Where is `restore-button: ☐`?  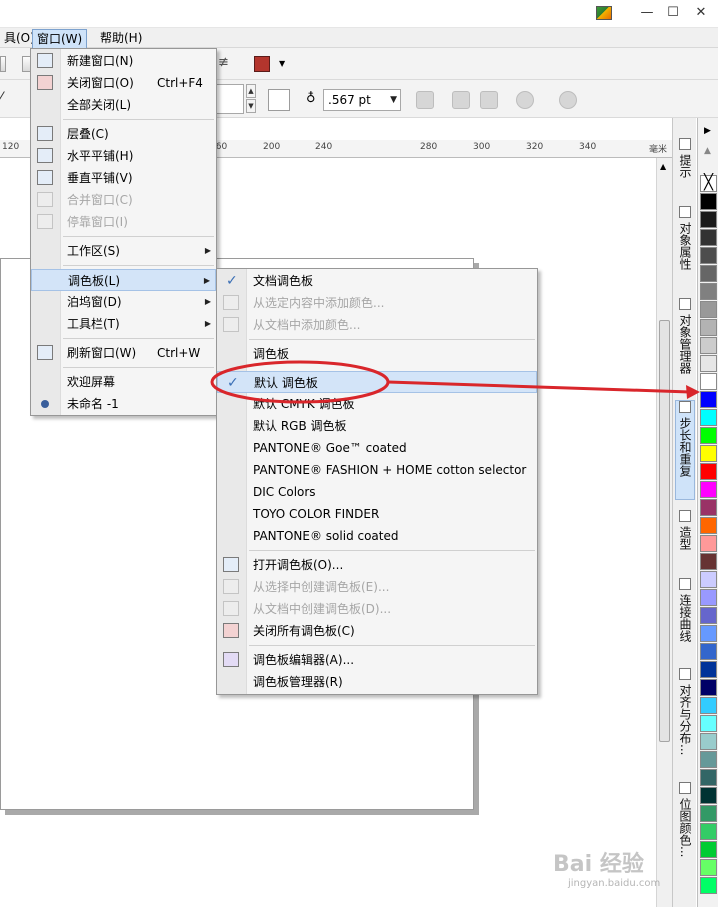
restore-button: ☐ is located at coordinates (673, 13).